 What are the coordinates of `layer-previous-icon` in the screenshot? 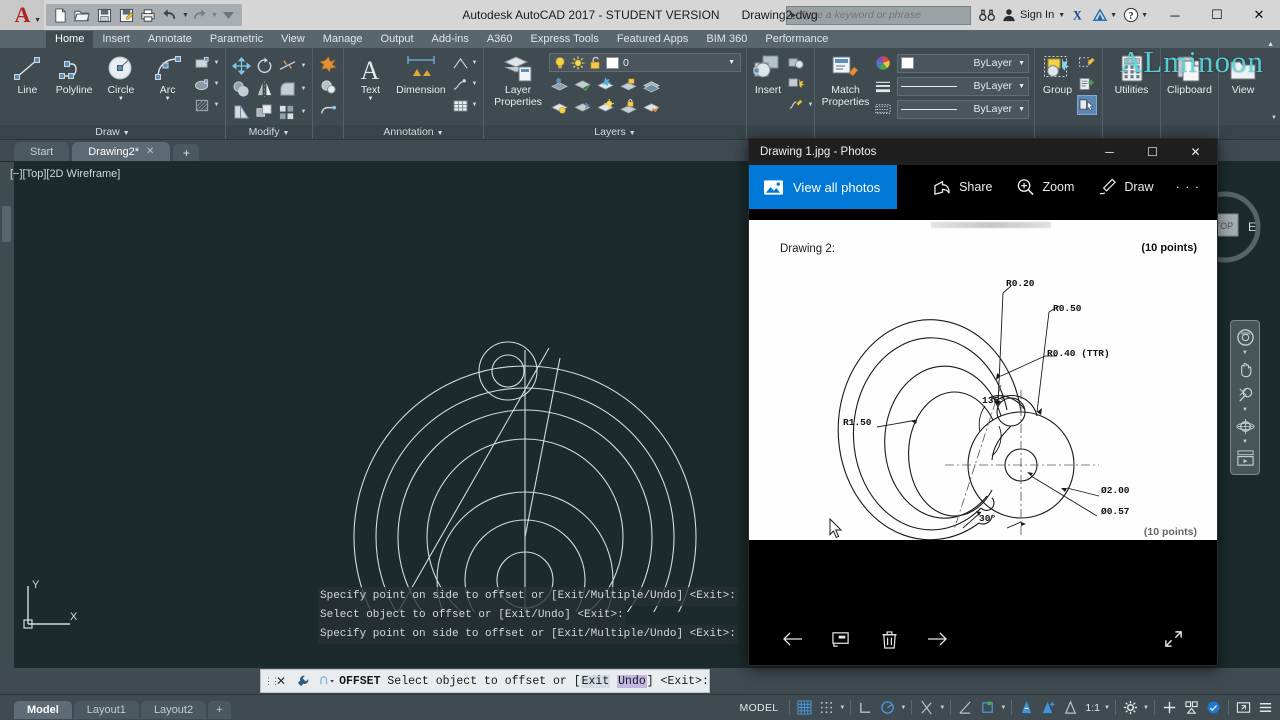 It's located at (582, 84).